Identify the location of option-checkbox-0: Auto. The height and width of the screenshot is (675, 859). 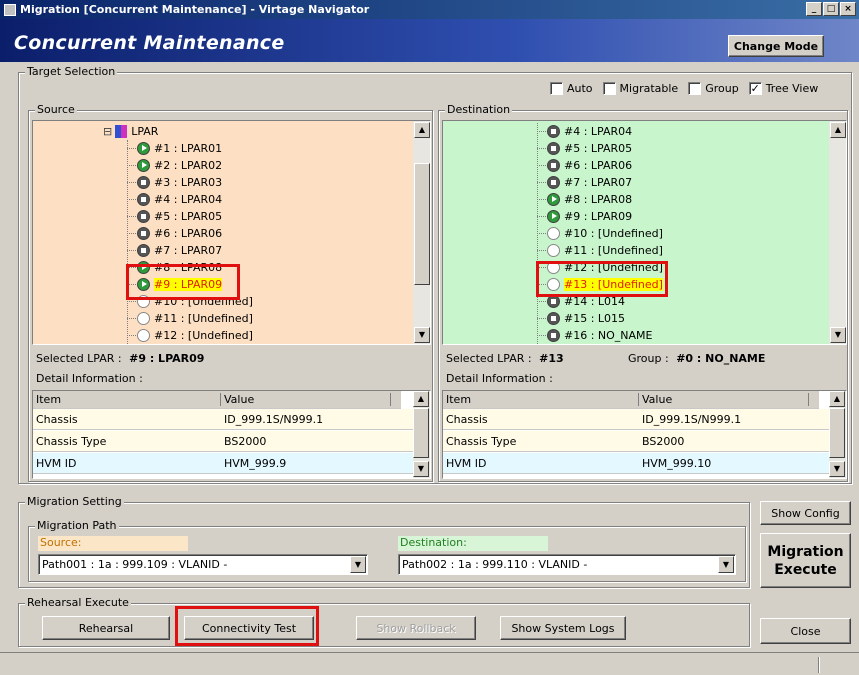
(571, 88).